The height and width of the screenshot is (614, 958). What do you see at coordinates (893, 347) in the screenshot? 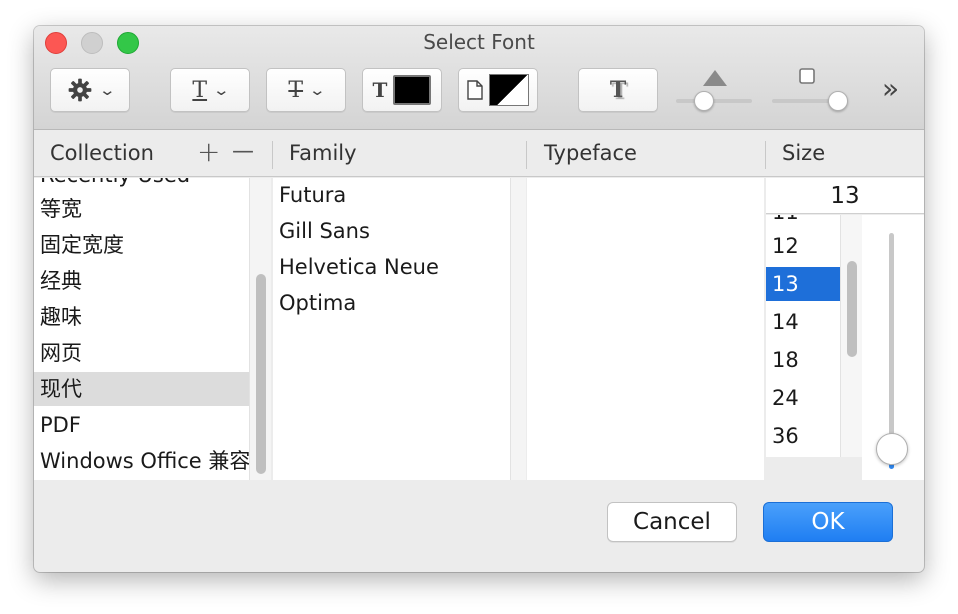
I see `size-slider-area` at bounding box center [893, 347].